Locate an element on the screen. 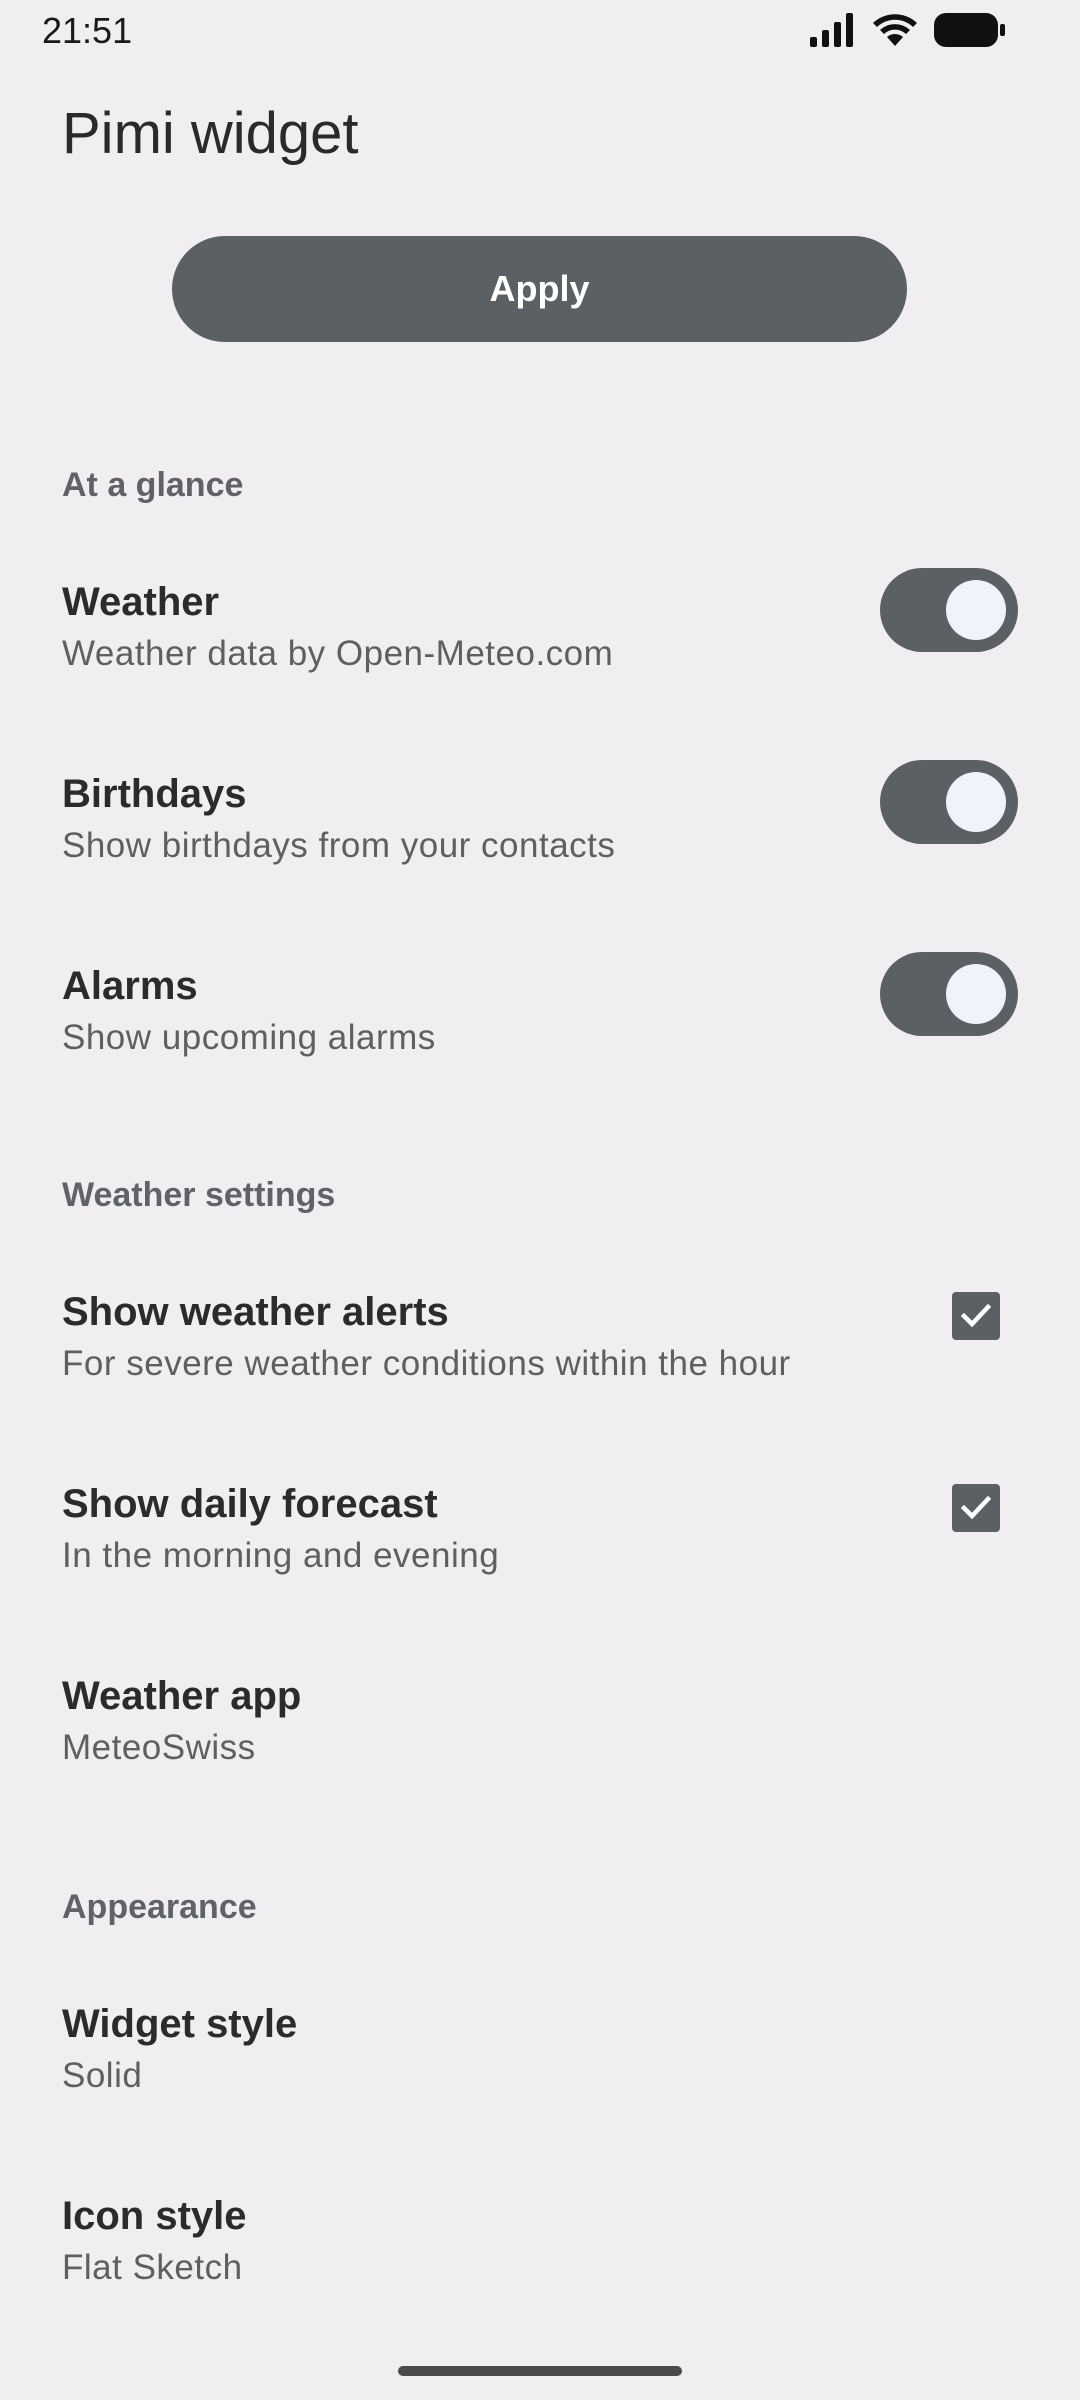 The height and width of the screenshot is (2400, 1080). status-bar: 21:51 is located at coordinates (540, 30).